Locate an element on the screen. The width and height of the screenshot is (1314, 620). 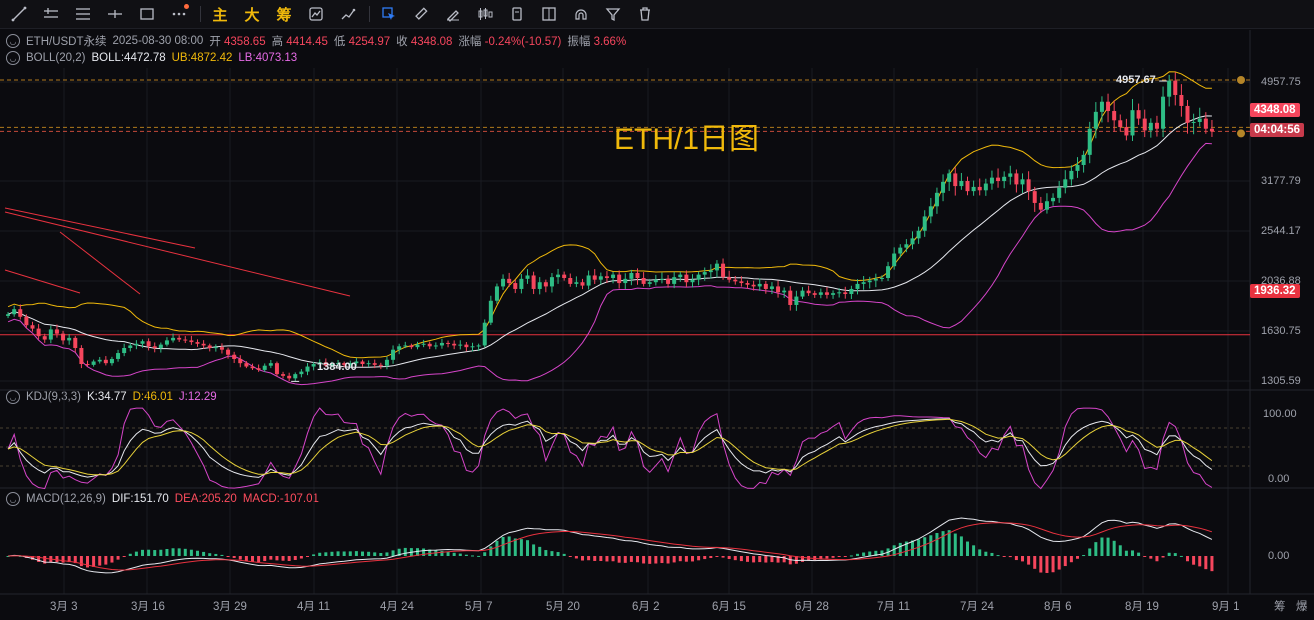
liquidation-corner-button: 爆 is located at coordinates (1302, 606).